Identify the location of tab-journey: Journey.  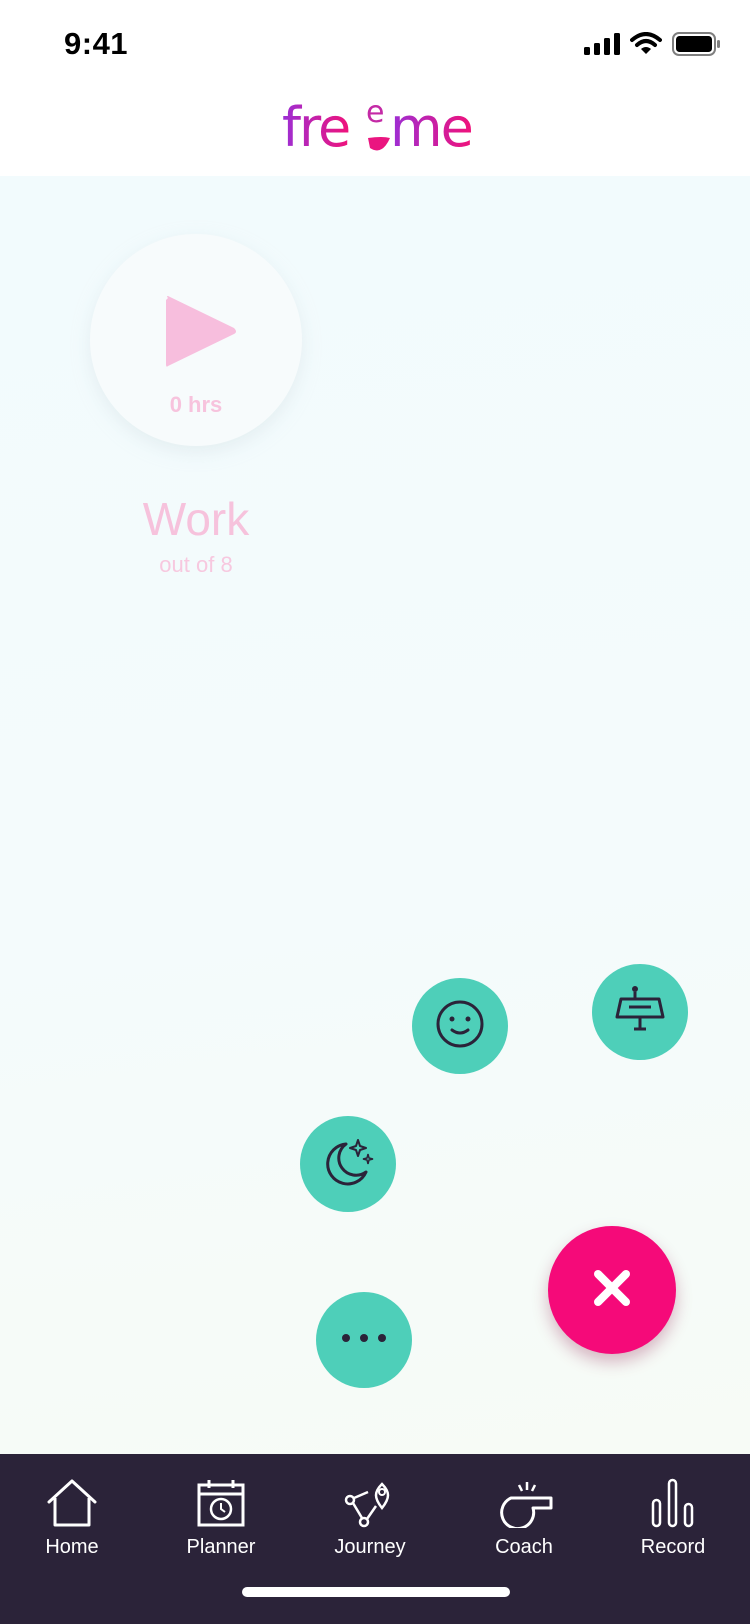
(370, 1518).